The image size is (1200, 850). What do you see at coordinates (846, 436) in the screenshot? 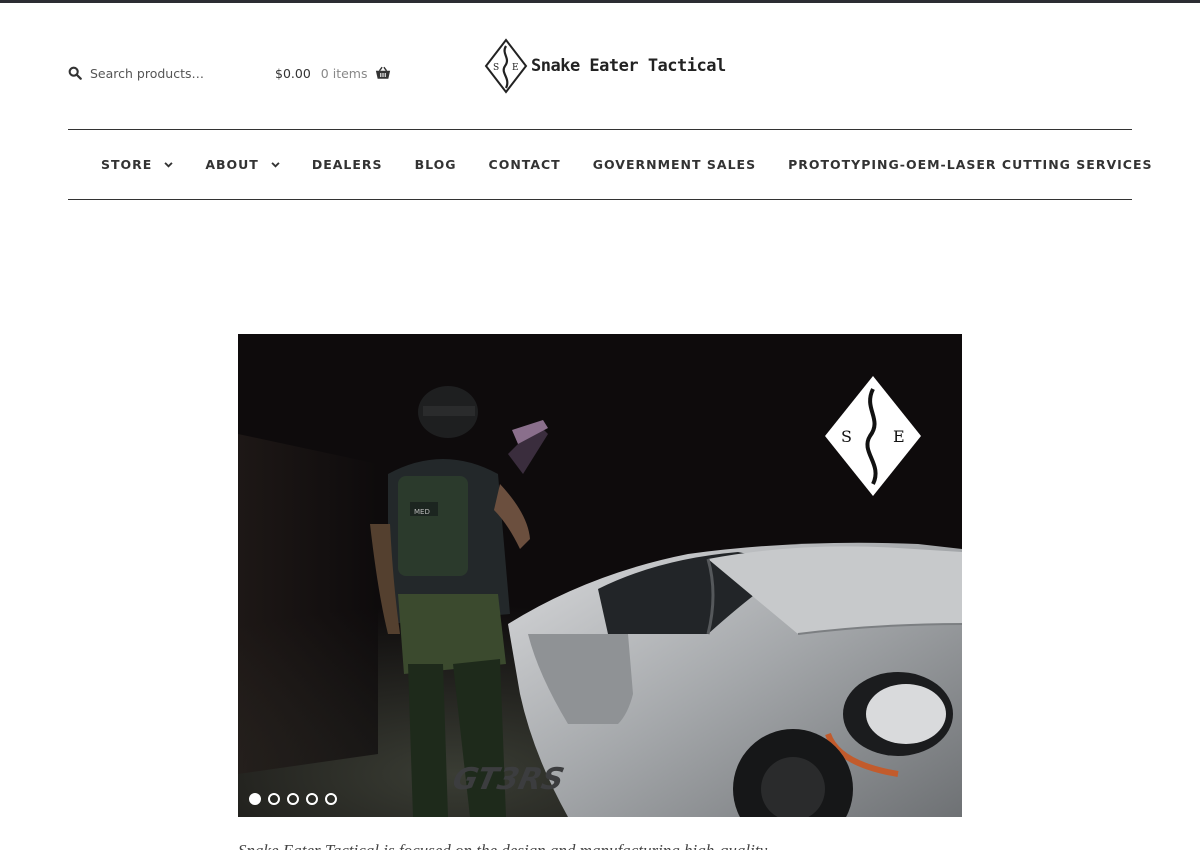
I see `slide-logo-letter-s: S` at bounding box center [846, 436].